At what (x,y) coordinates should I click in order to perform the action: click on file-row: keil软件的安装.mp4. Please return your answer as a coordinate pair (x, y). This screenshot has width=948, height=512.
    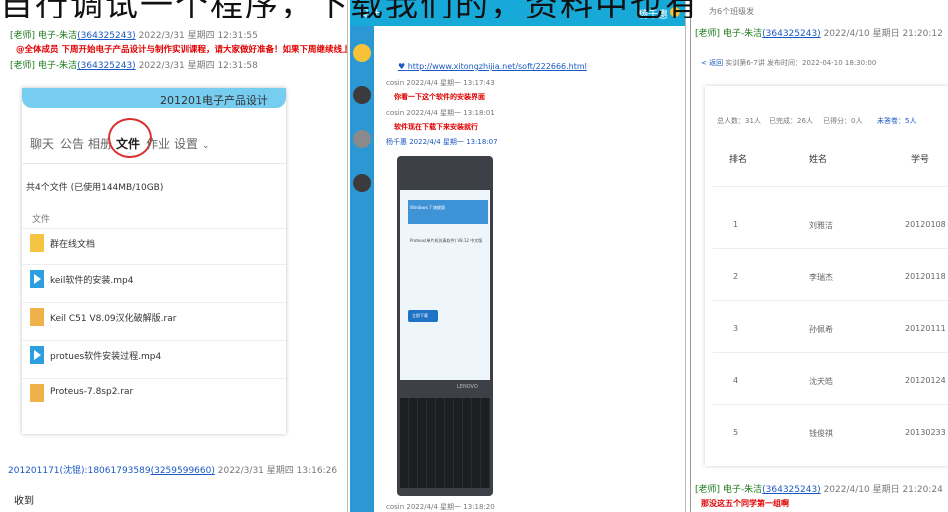
    Looking at the image, I should click on (154, 278).